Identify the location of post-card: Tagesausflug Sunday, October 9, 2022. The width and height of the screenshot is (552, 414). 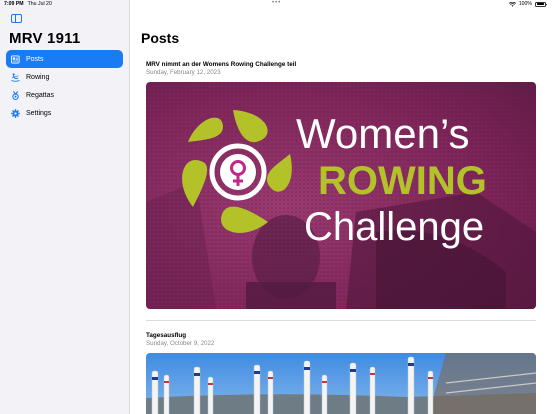
(341, 373).